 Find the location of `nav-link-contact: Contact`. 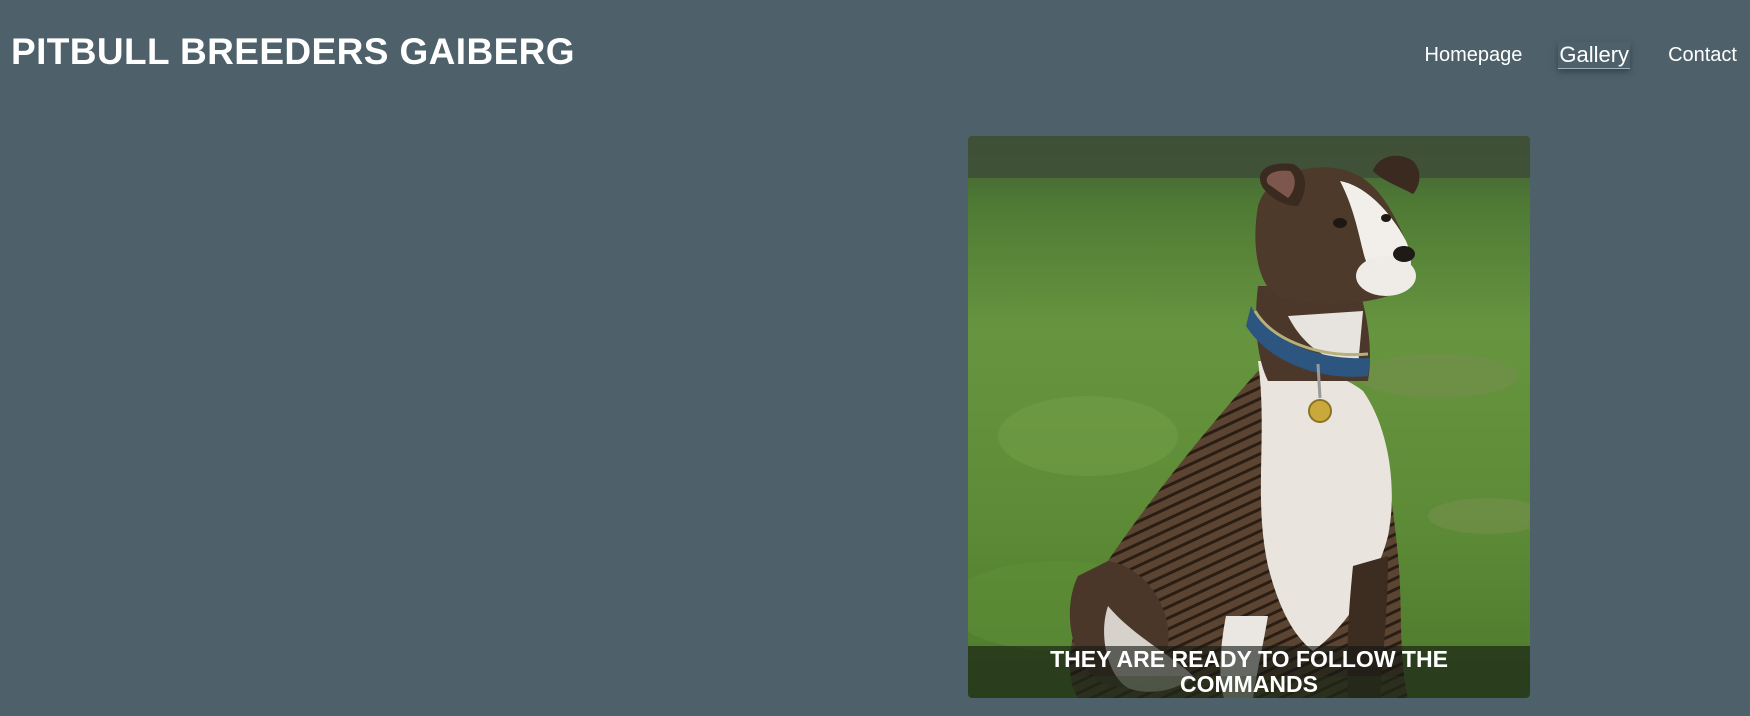

nav-link-contact: Contact is located at coordinates (1702, 55).